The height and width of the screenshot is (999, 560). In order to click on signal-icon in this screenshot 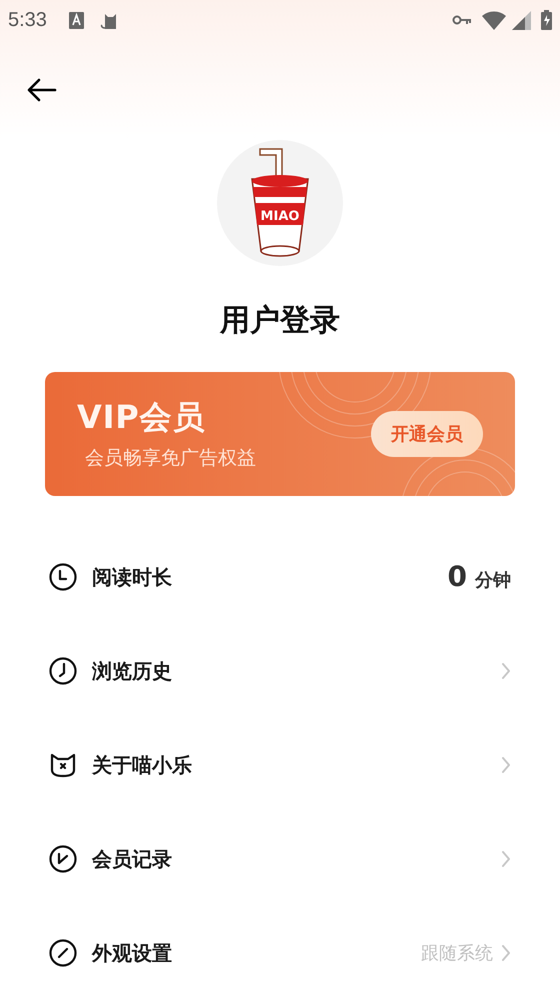, I will do `click(521, 20)`.